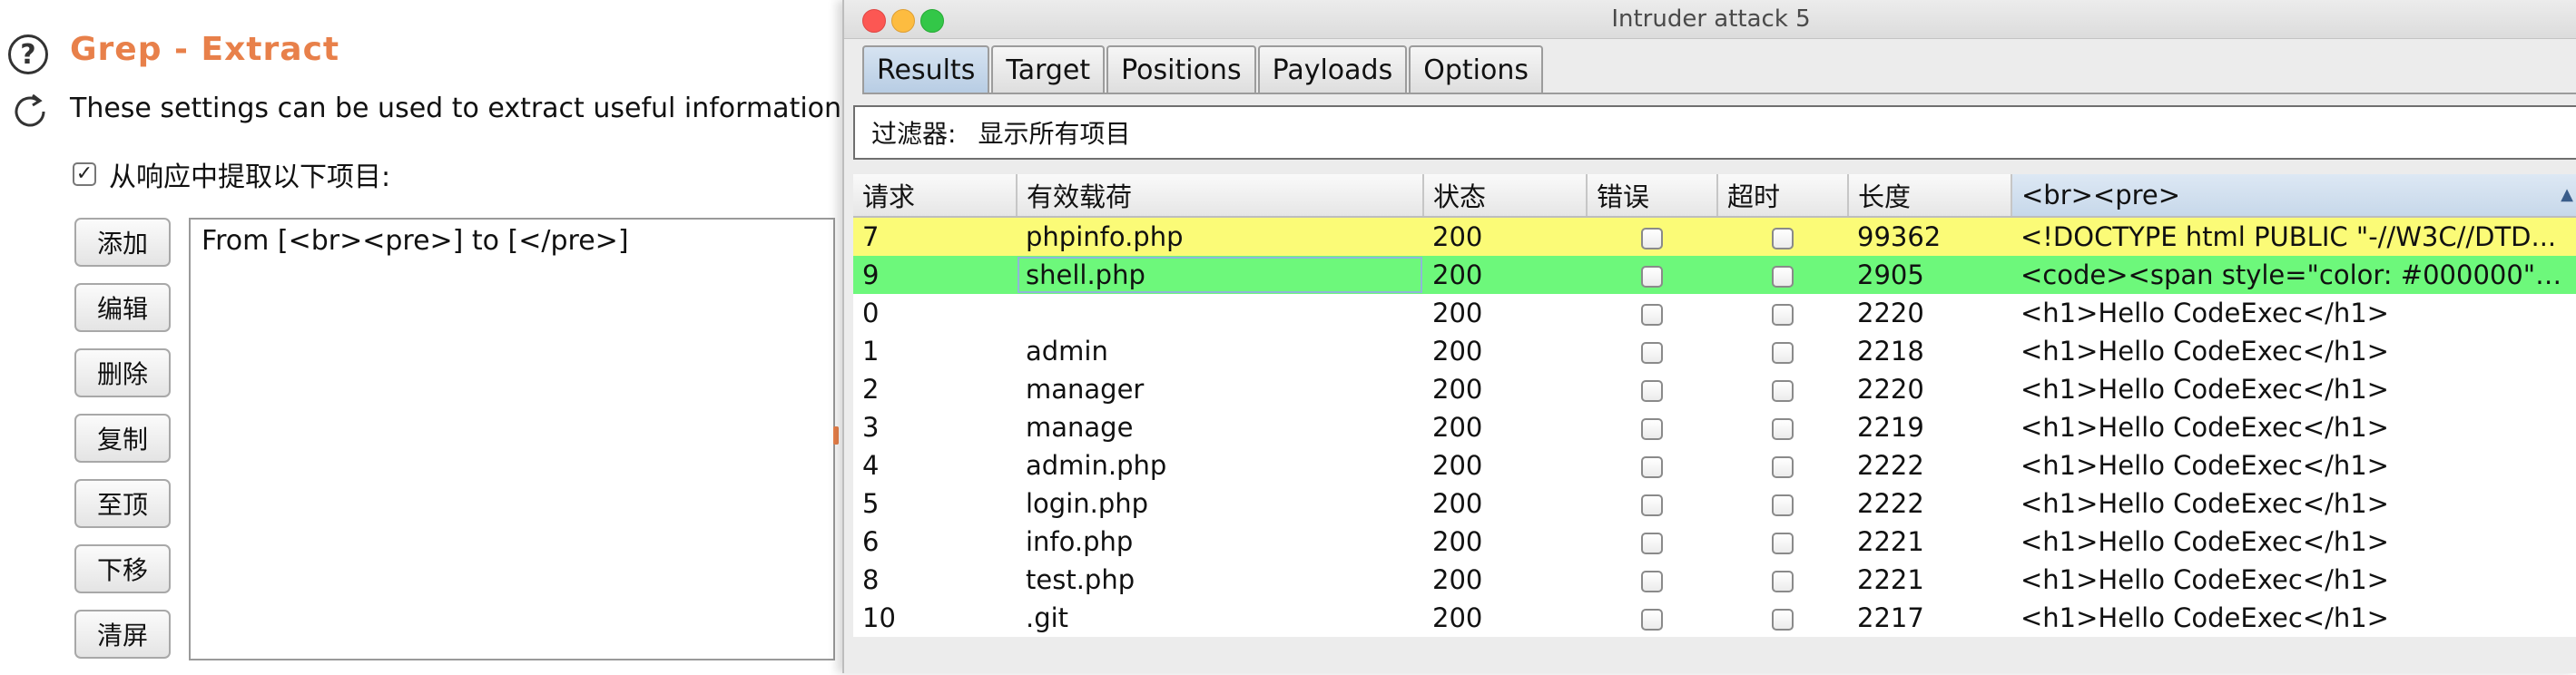  Describe the element at coordinates (122, 503) in the screenshot. I see `move-to-top-button: 至顶` at that location.